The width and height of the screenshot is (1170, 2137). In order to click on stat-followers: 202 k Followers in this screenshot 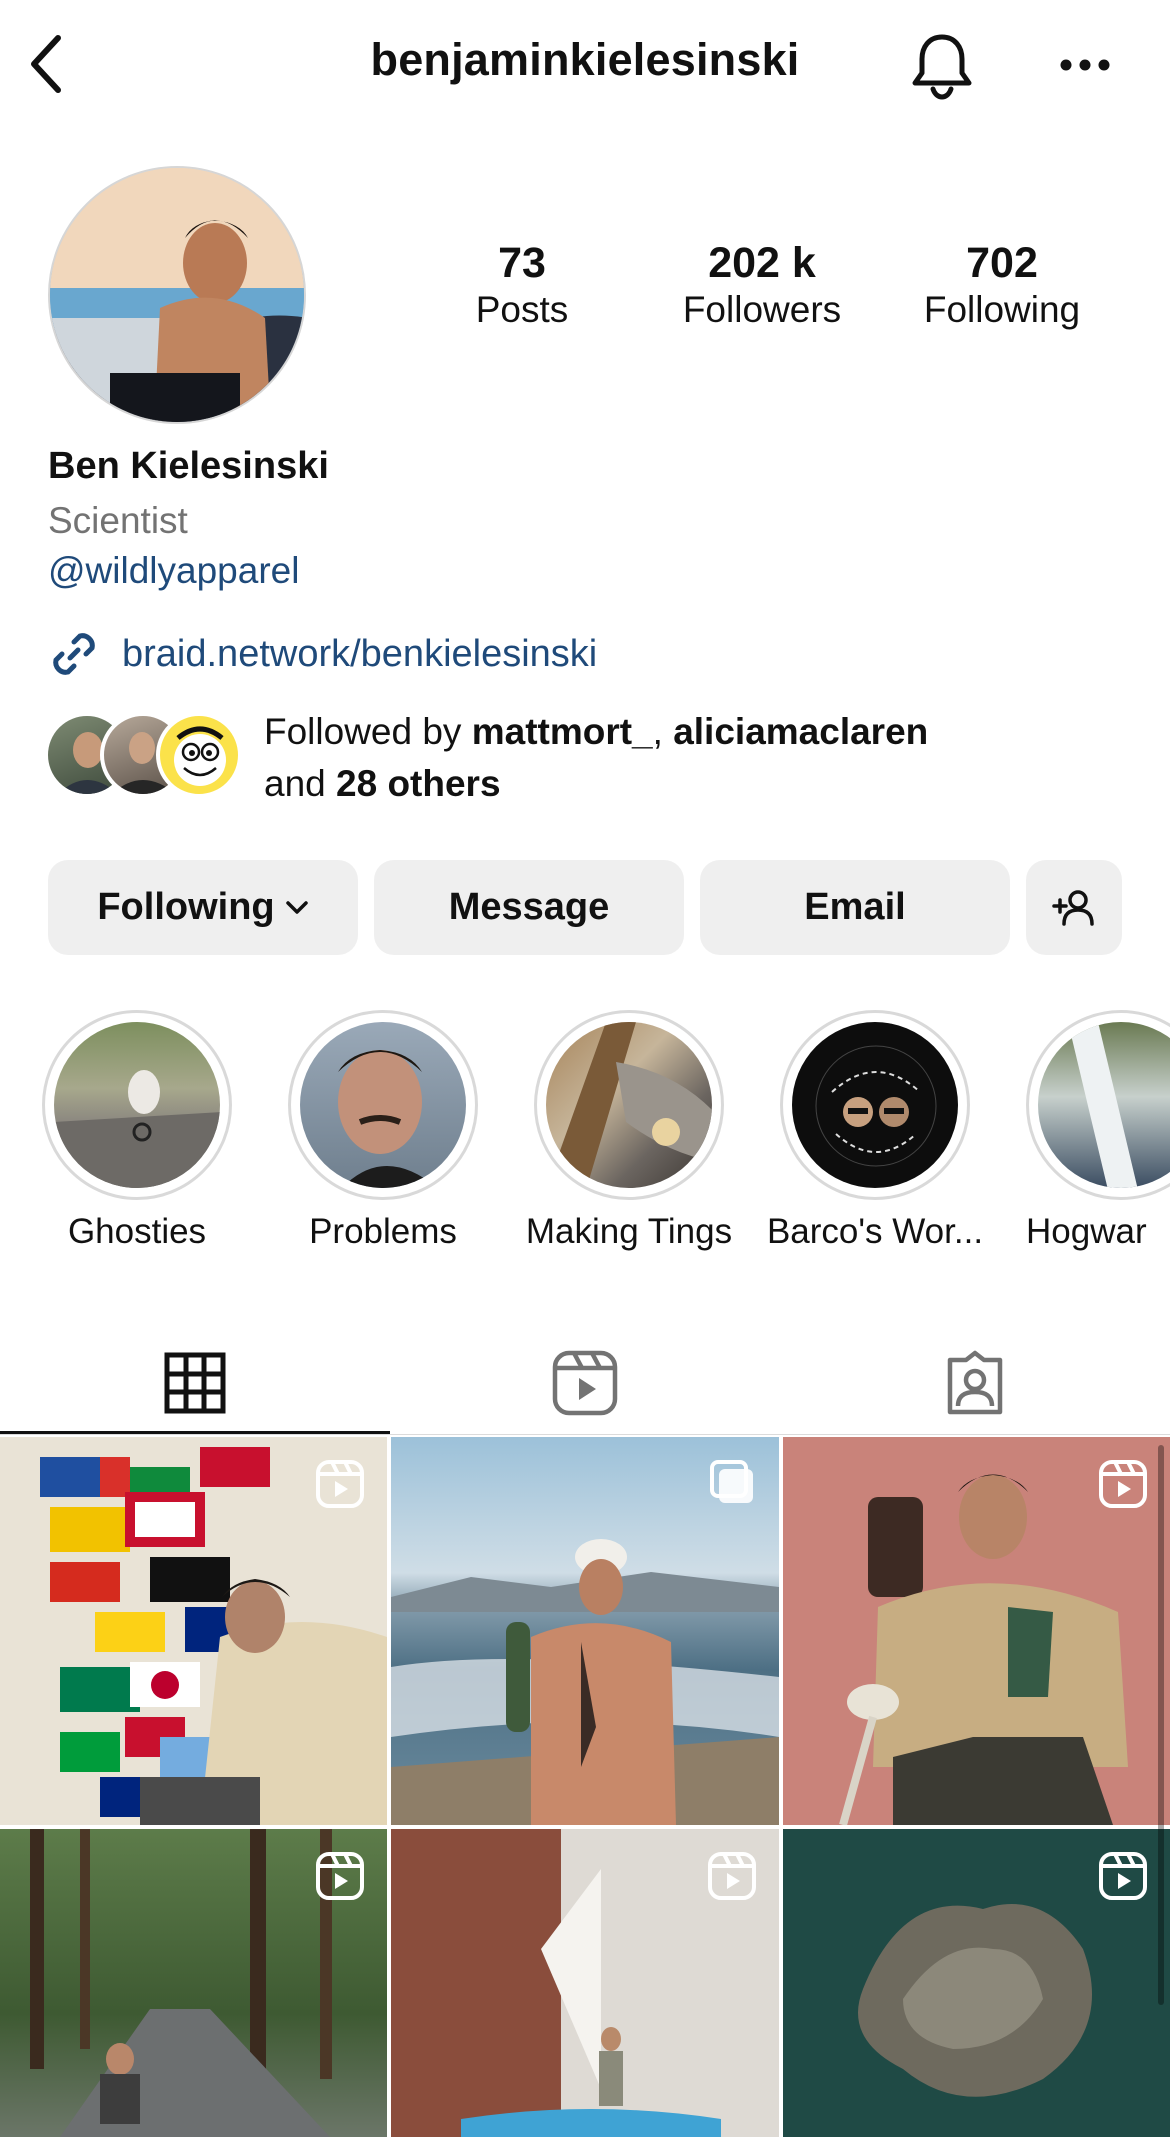, I will do `click(762, 285)`.